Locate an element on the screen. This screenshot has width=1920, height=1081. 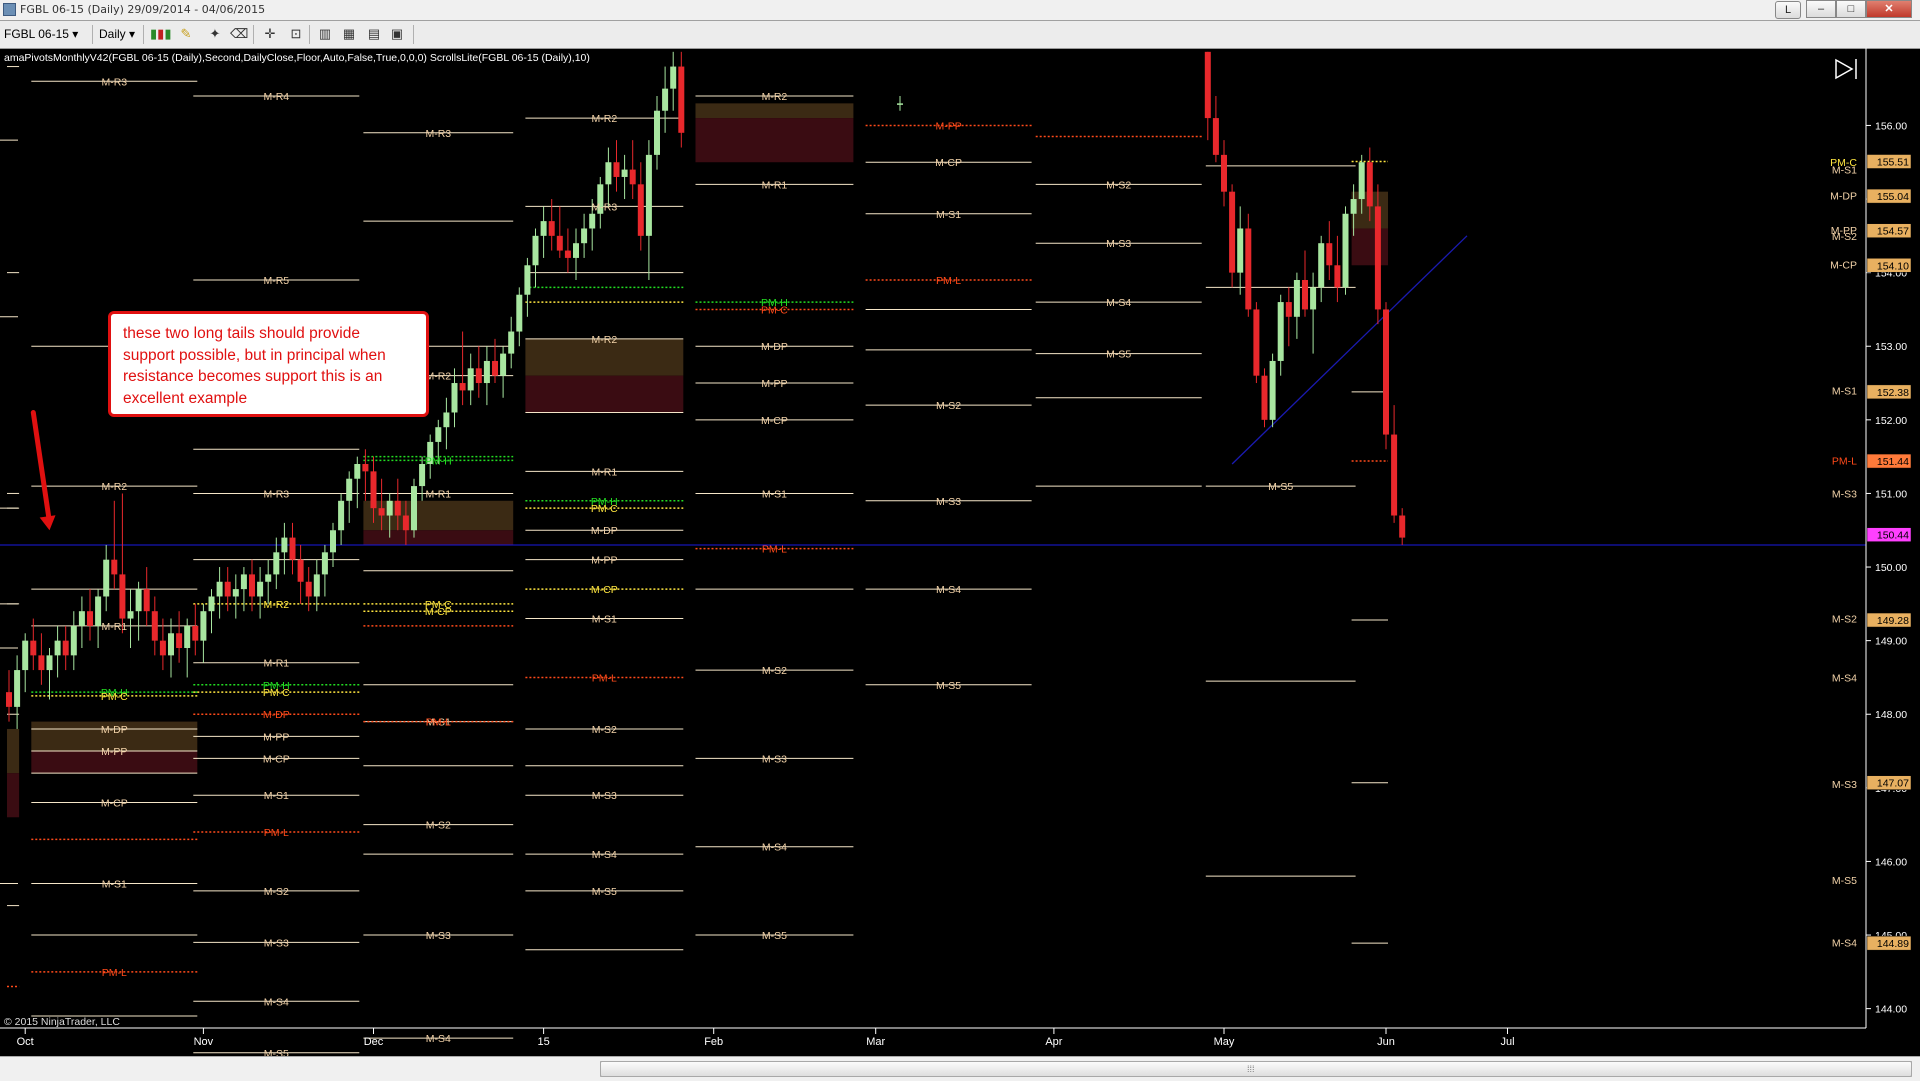
y-tick-label: 146.00 is located at coordinates (1891, 862).